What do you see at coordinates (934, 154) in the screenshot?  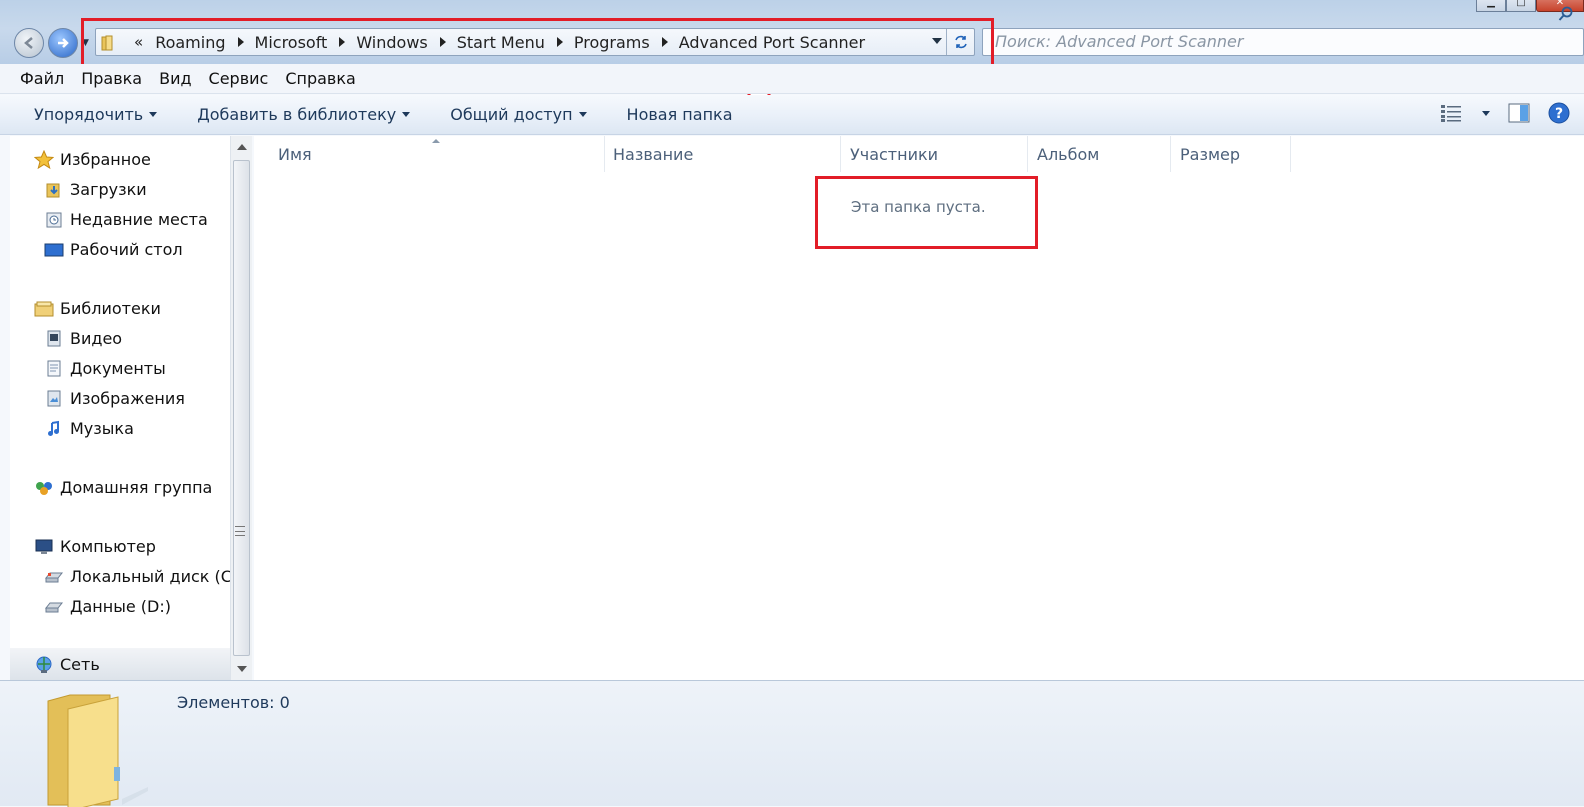 I see `column-header-contributors: Участники` at bounding box center [934, 154].